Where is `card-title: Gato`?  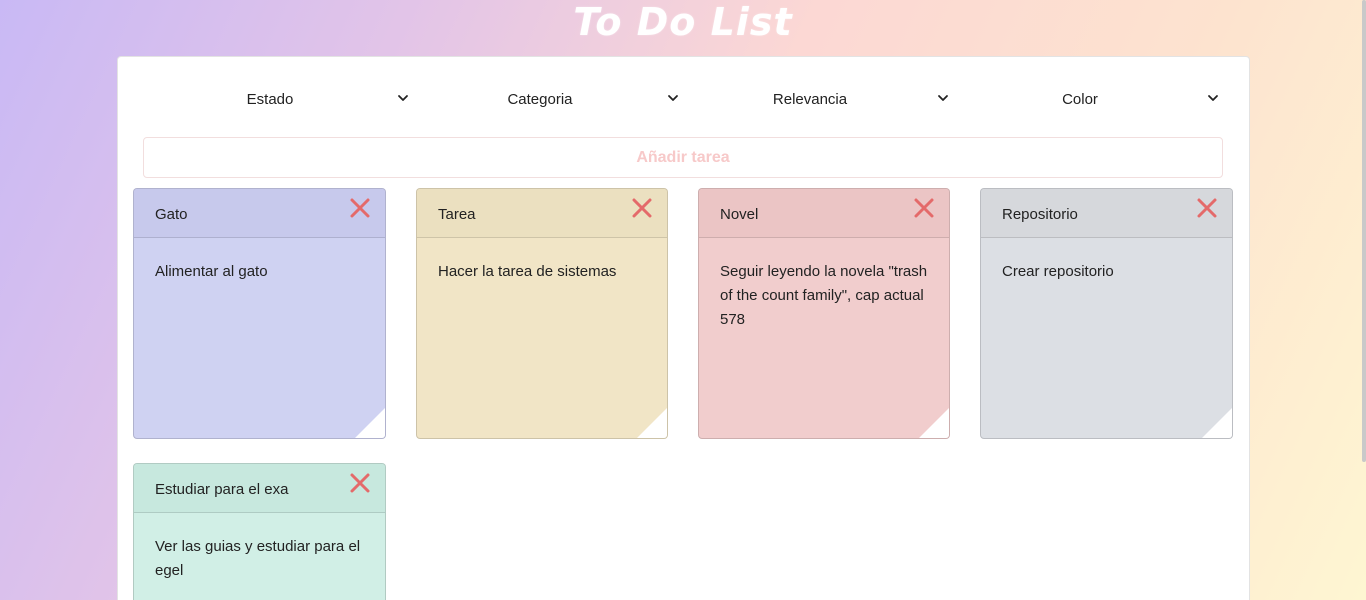 card-title: Gato is located at coordinates (259, 213).